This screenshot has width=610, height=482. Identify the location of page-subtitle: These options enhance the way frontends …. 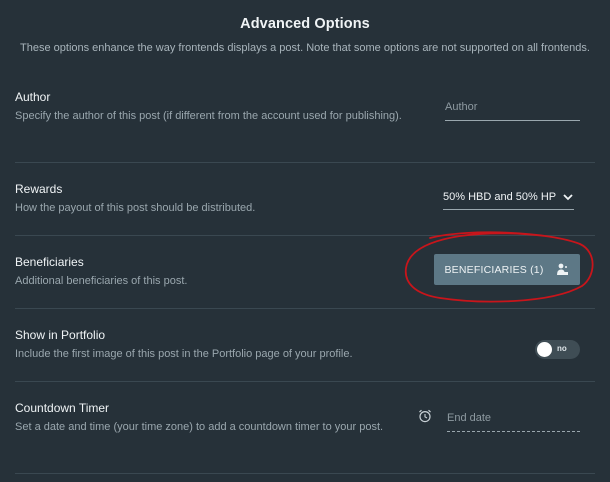
(305, 48).